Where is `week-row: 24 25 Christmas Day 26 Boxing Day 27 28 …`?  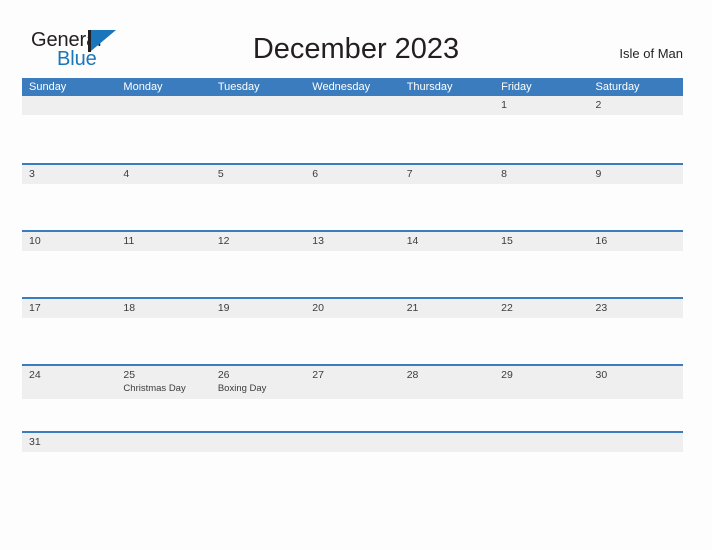
week-row: 24 25 Christmas Day 26 Boxing Day 27 28 … is located at coordinates (352, 397).